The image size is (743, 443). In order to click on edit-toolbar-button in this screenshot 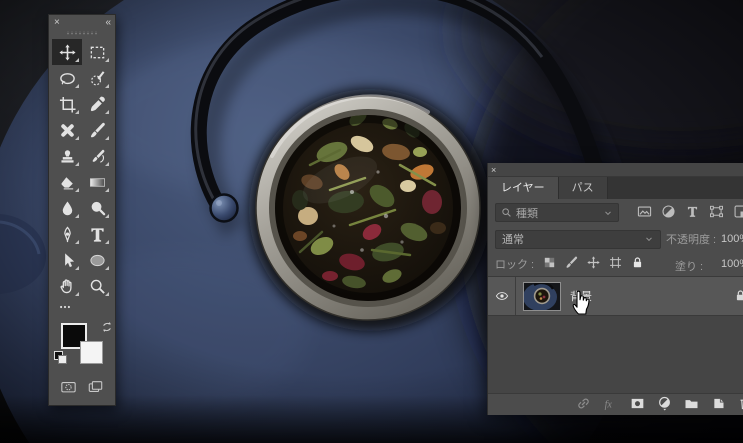, I will do `click(82, 307)`.